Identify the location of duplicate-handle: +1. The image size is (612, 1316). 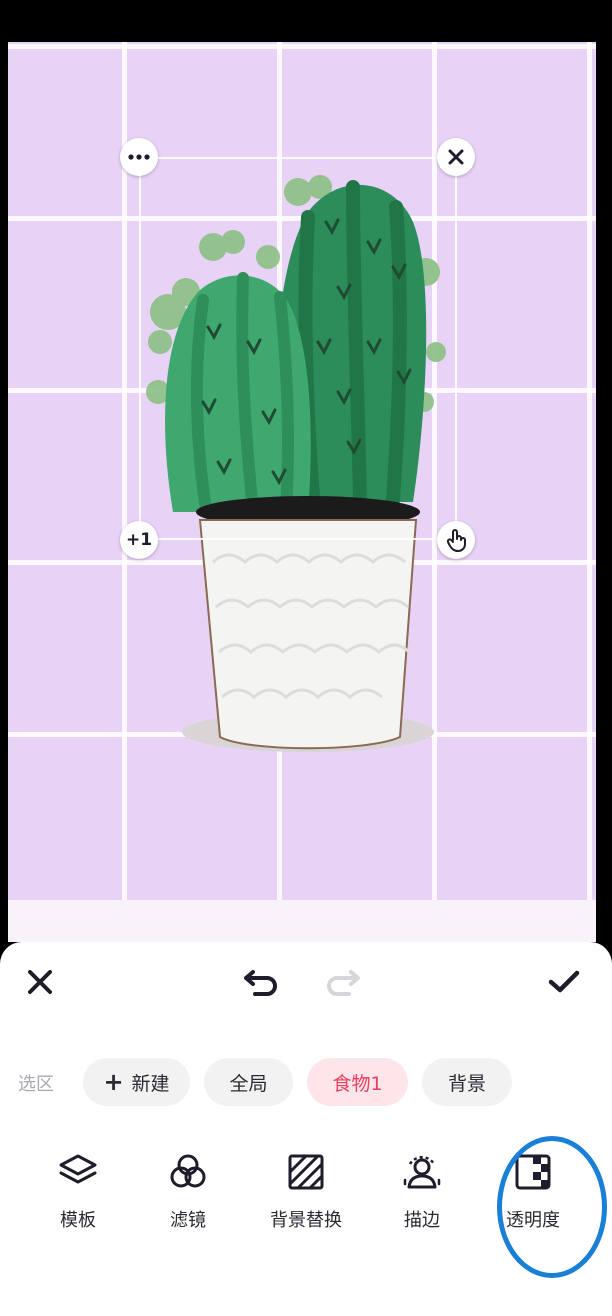
(139, 540).